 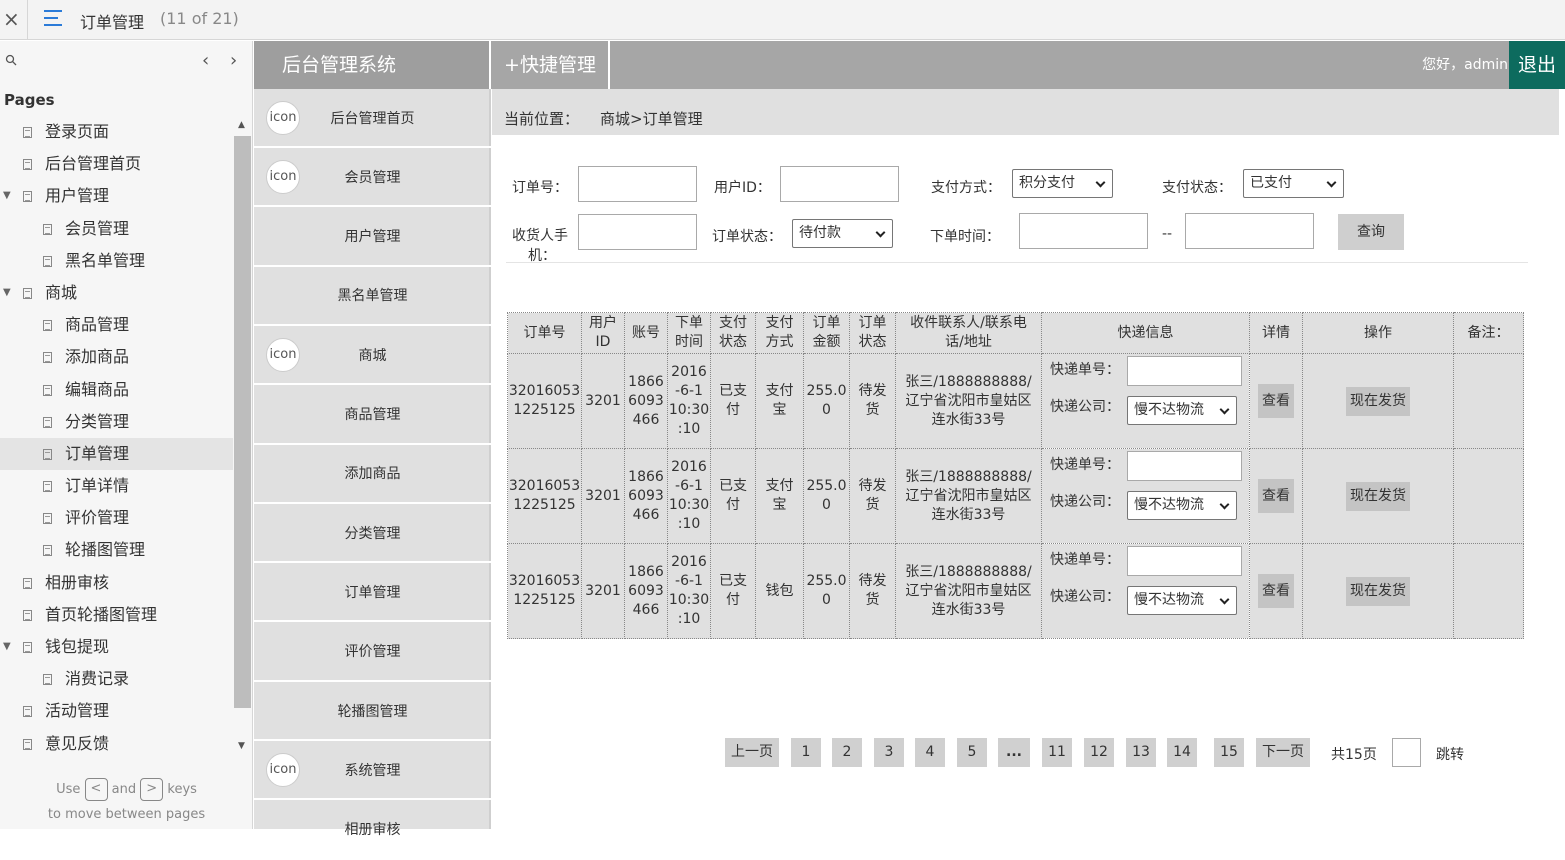 What do you see at coordinates (116, 518) in the screenshot?
I see `pages-list-item: 评价管理` at bounding box center [116, 518].